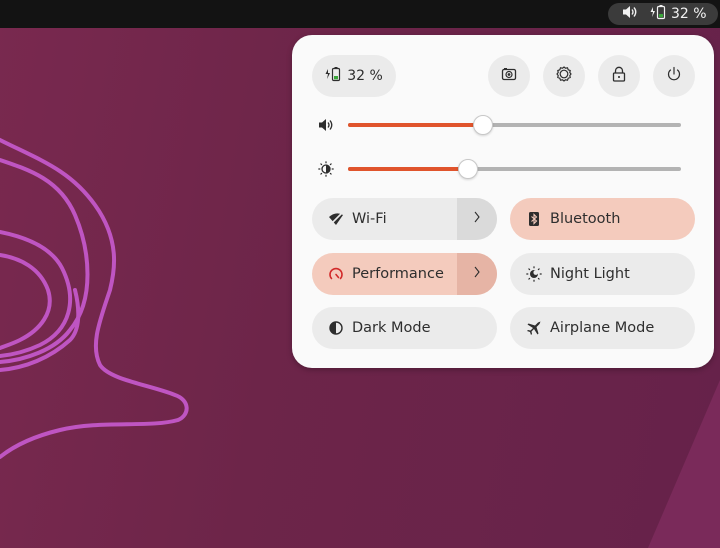 Image resolution: width=720 pixels, height=548 pixels. Describe the element at coordinates (684, 464) in the screenshot. I see `wallpaper-shape` at that location.